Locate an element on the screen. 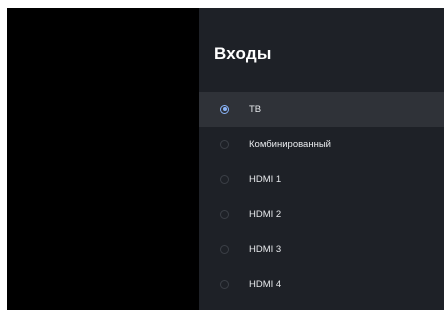  input-option-label: Комбинированный is located at coordinates (290, 144).